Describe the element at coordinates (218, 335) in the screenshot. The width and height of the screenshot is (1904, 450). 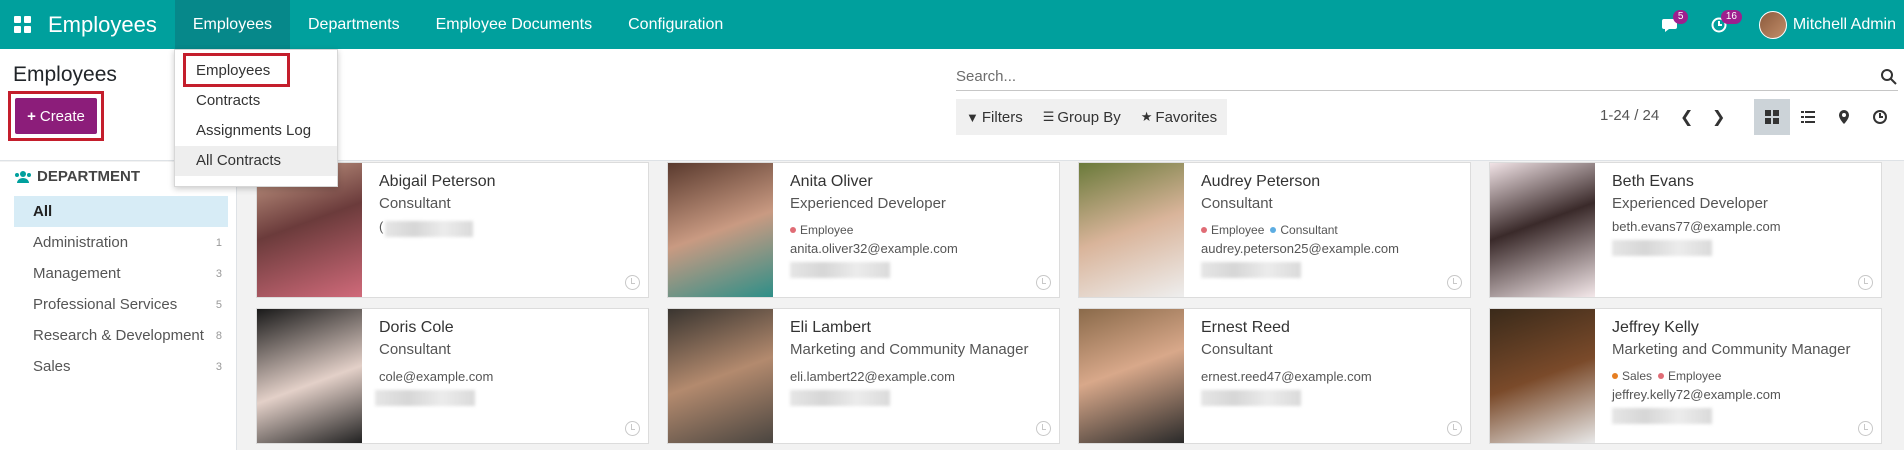
I see `department-count: 8` at that location.